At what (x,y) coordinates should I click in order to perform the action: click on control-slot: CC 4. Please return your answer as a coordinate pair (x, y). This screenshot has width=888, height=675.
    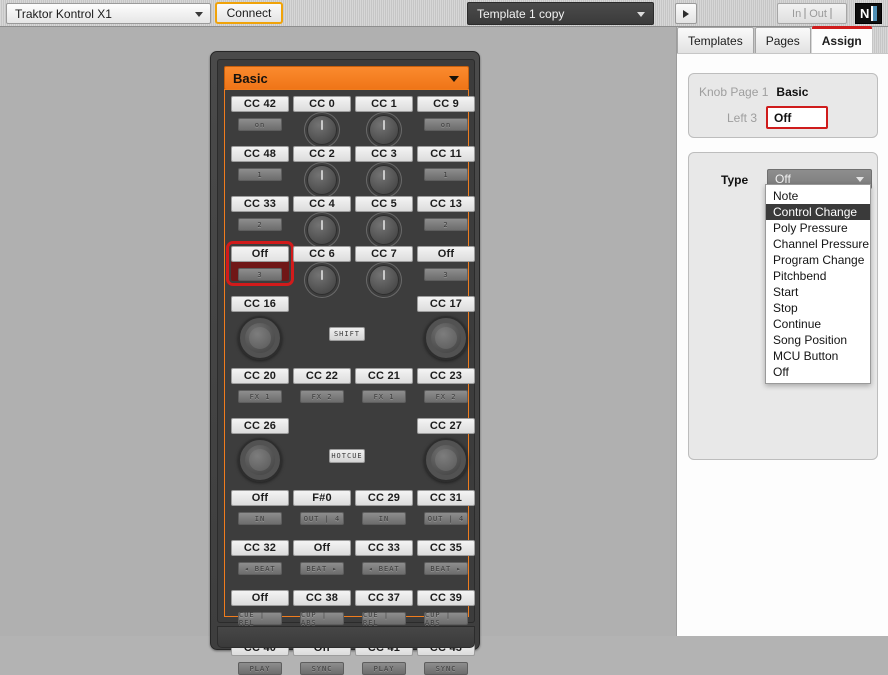
    Looking at the image, I should click on (322, 220).